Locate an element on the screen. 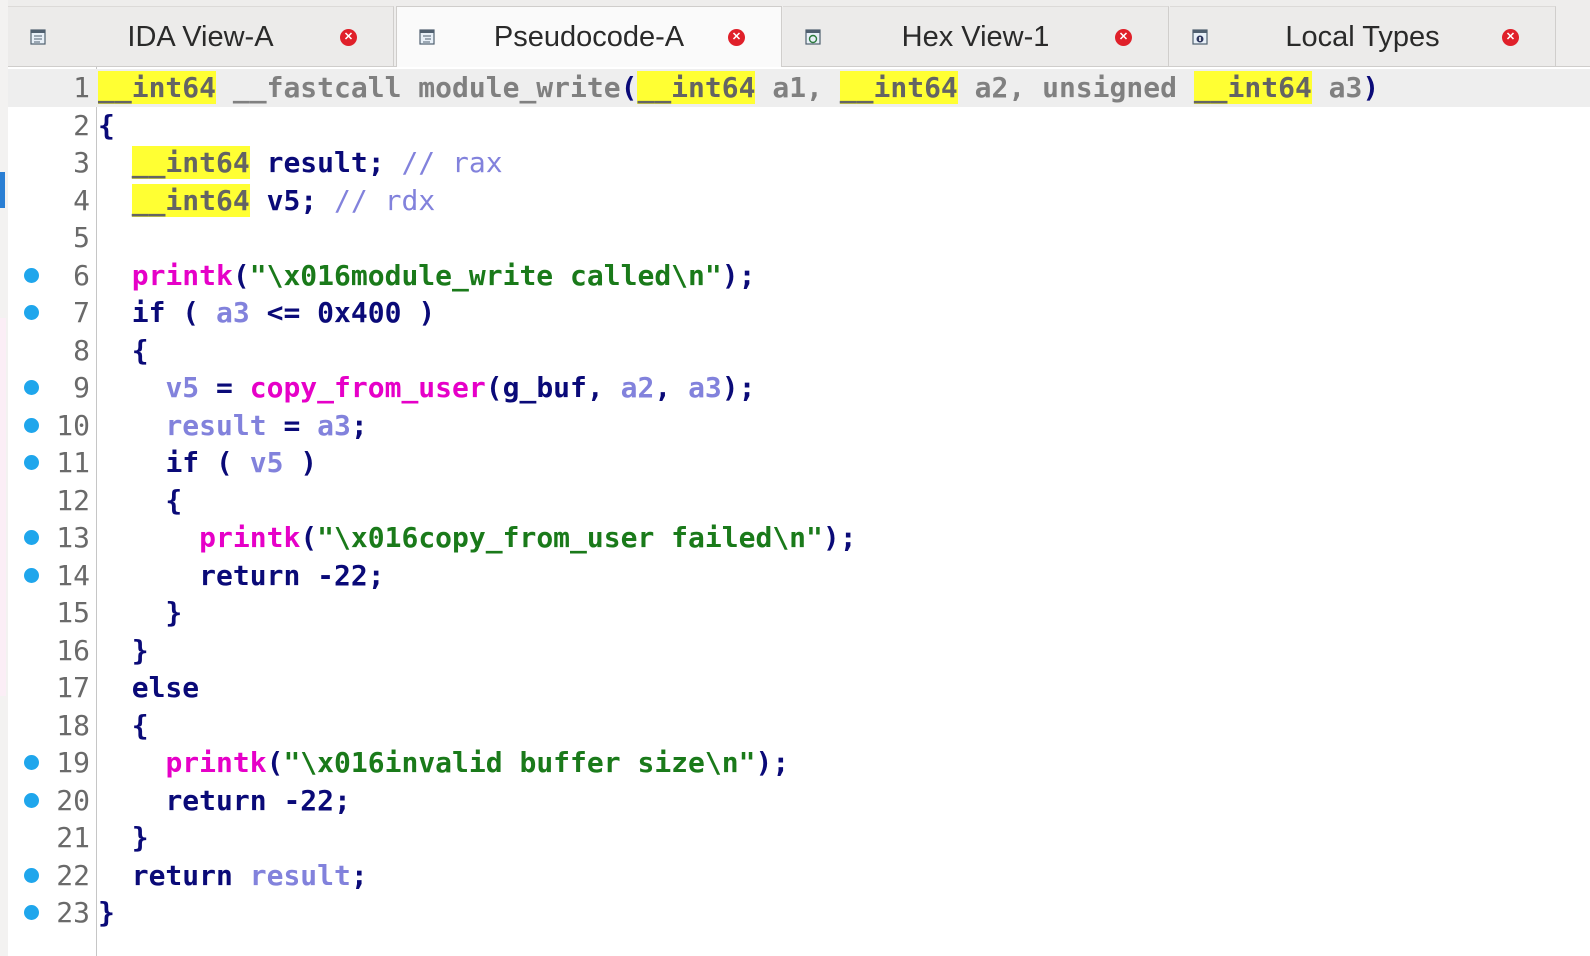 The width and height of the screenshot is (1590, 956). dock-highlight is located at coordinates (3, 507).